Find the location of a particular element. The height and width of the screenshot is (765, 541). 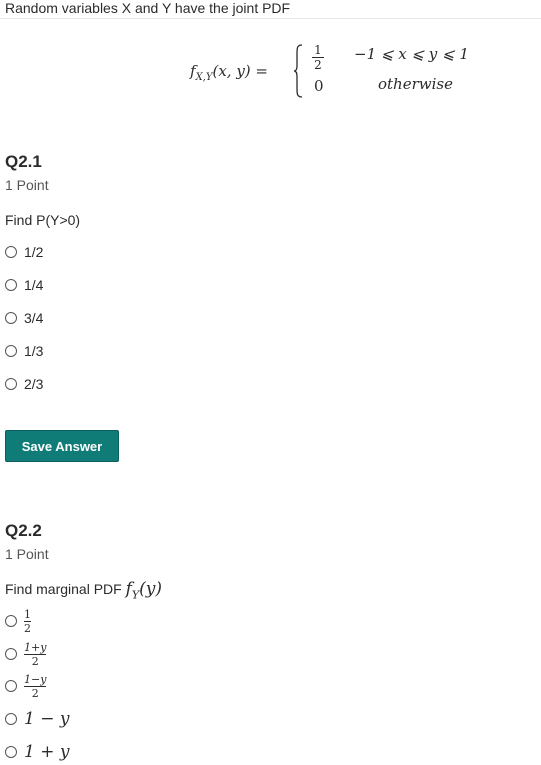

left-brace-icon is located at coordinates (298, 71).